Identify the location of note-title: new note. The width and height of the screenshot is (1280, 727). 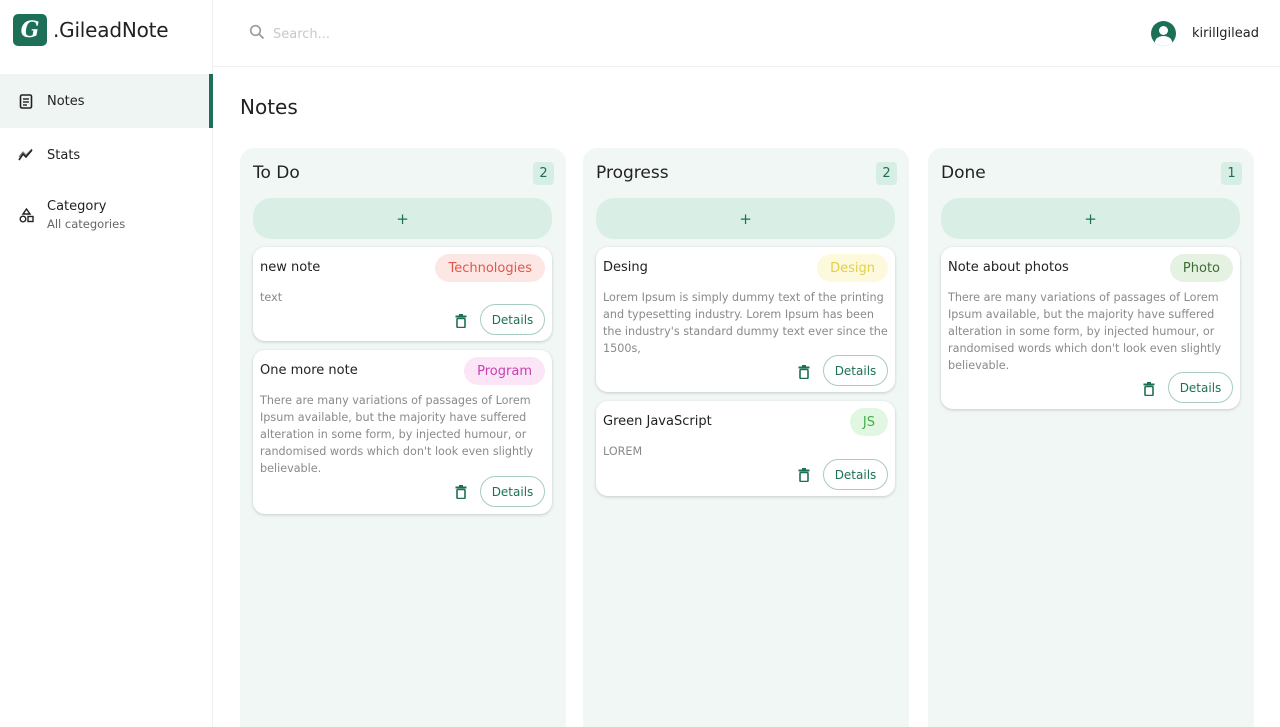
(290, 267).